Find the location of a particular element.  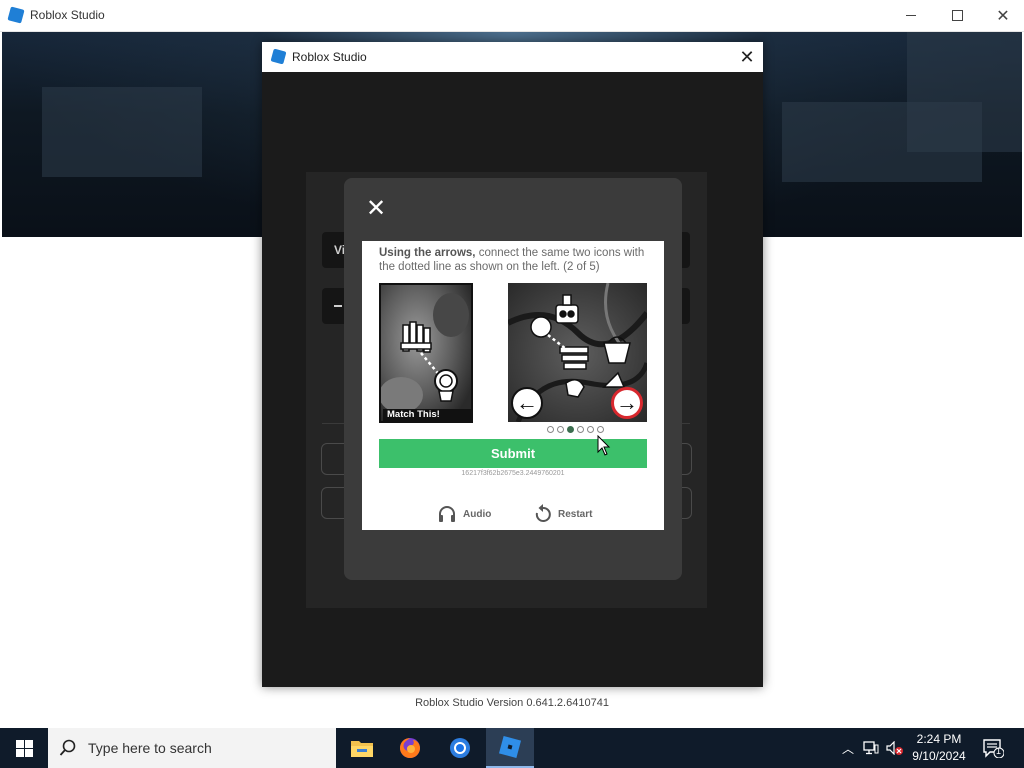

chrome-taskbar-button is located at coordinates (460, 748).